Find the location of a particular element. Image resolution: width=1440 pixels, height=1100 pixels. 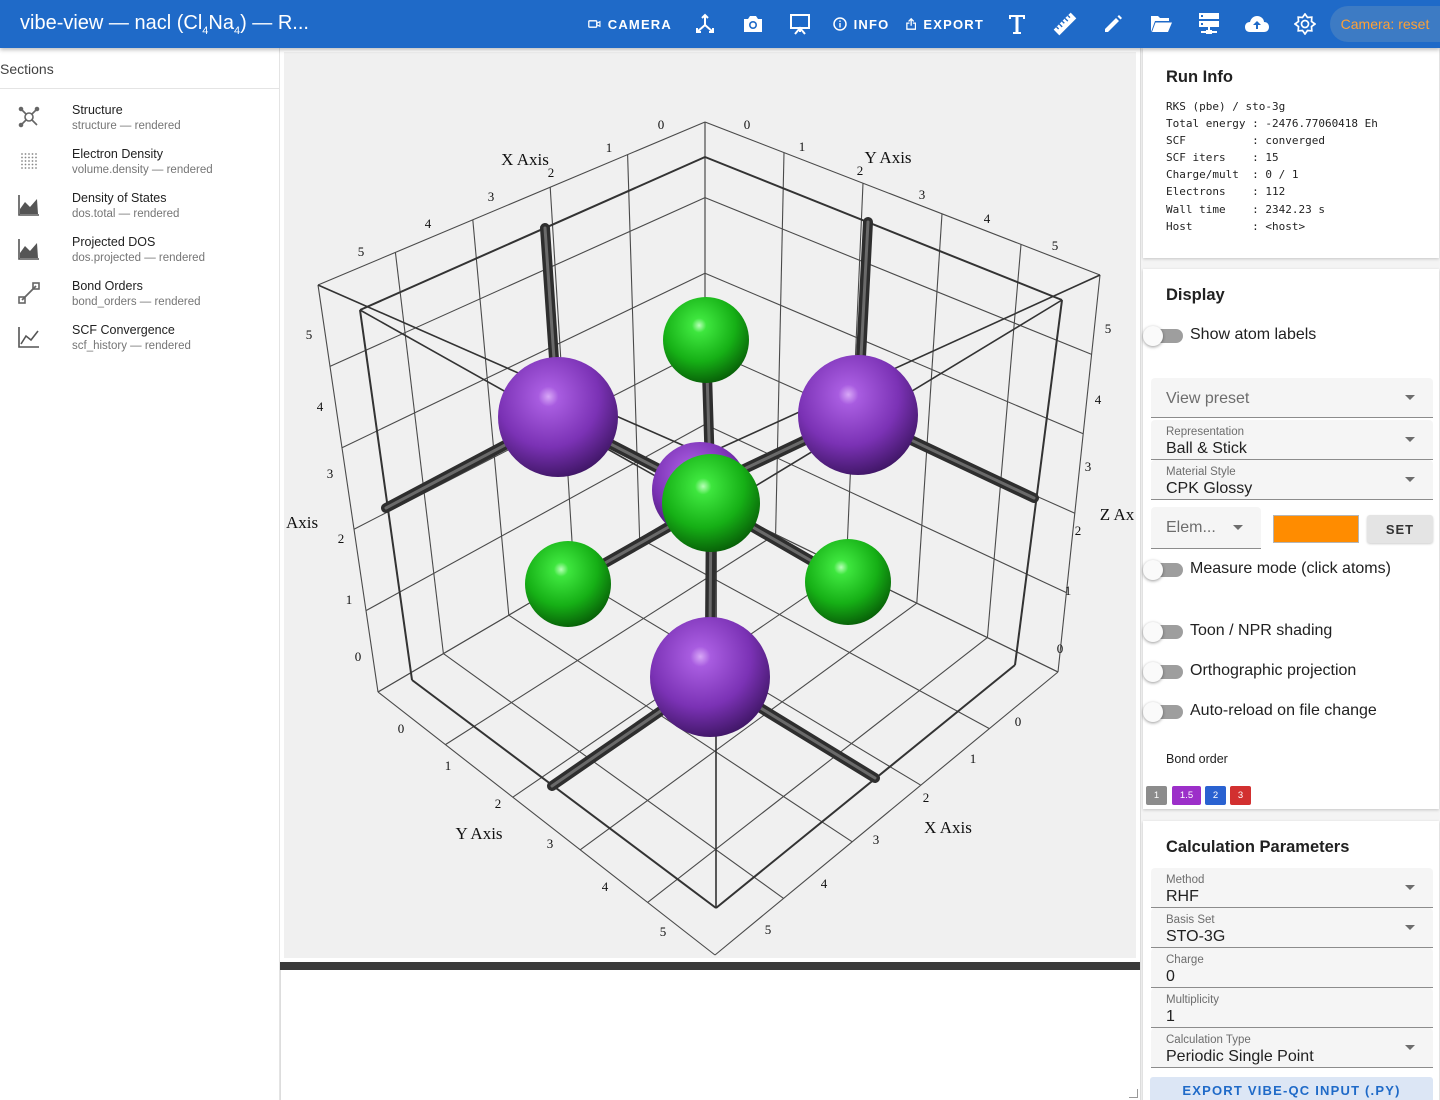

section-subtitle: dos.projected — rendered is located at coordinates (138, 258).